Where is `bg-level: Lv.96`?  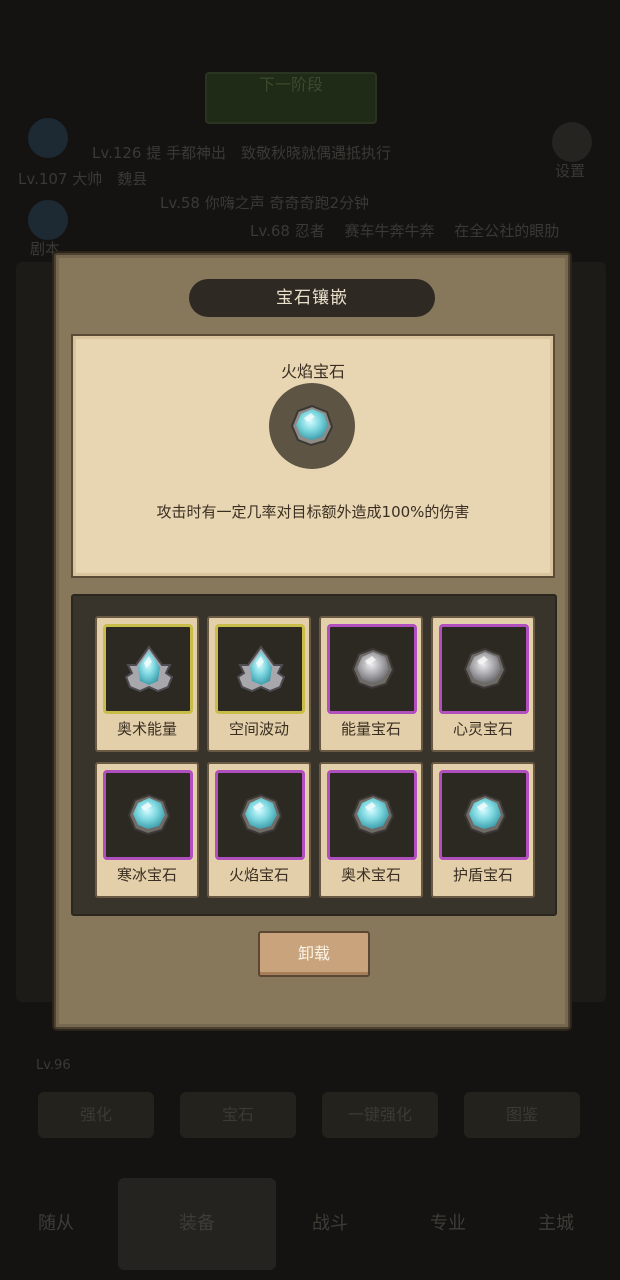
bg-level: Lv.96 is located at coordinates (53, 1065).